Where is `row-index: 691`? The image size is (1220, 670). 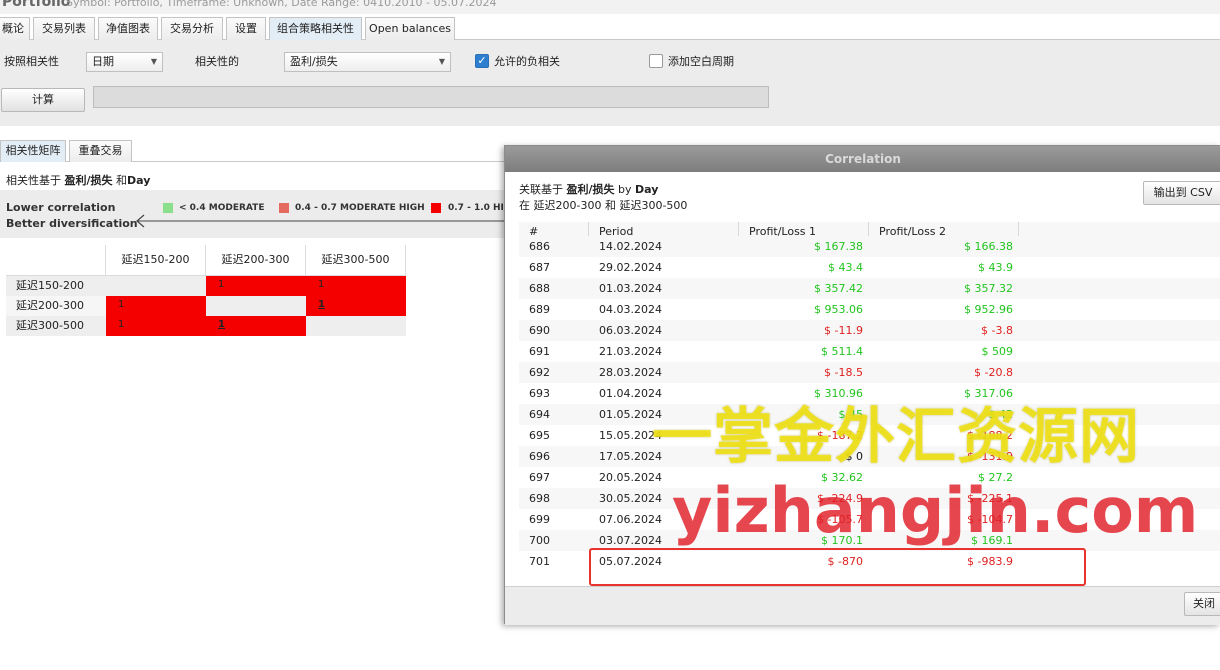 row-index: 691 is located at coordinates (539, 351).